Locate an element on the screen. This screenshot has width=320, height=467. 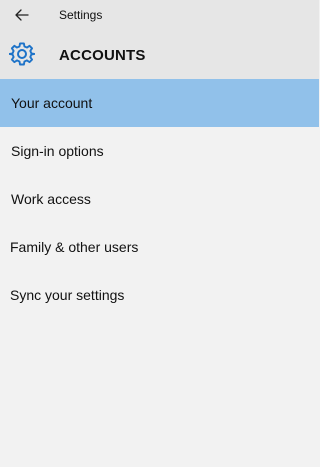
nav-item-sign-in-options: Sign-in options is located at coordinates (159, 151).